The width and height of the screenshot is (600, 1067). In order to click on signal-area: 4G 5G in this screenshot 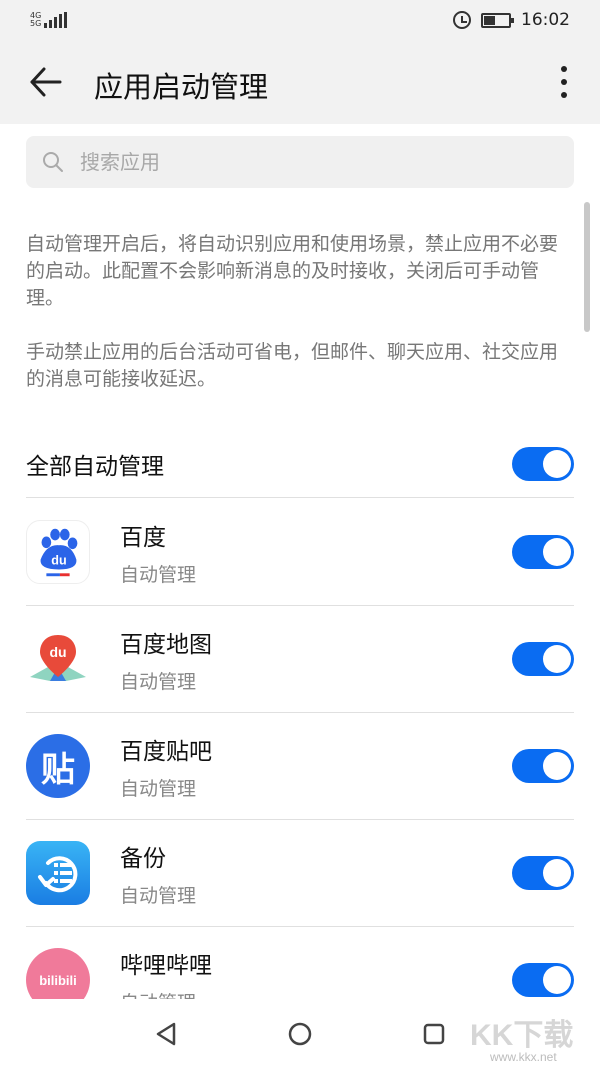, I will do `click(49, 20)`.